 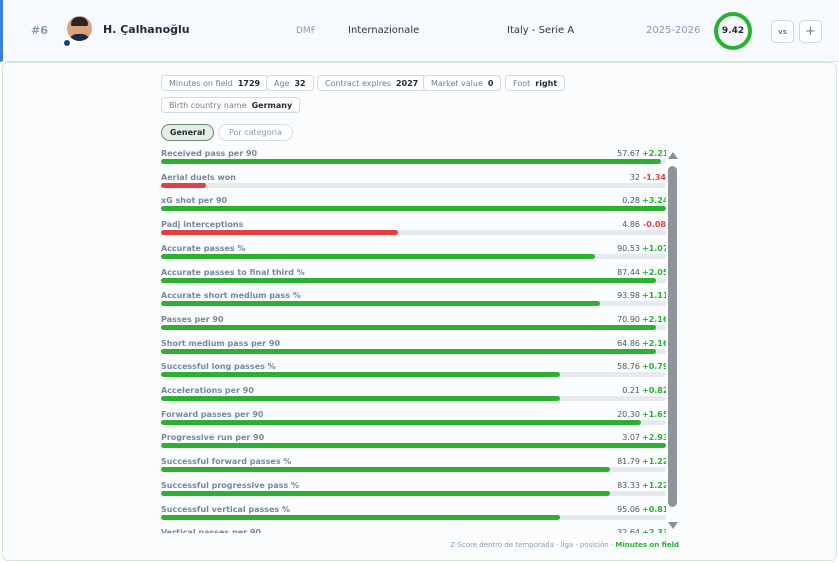 I want to click on rank-label: #6, so click(x=39, y=30).